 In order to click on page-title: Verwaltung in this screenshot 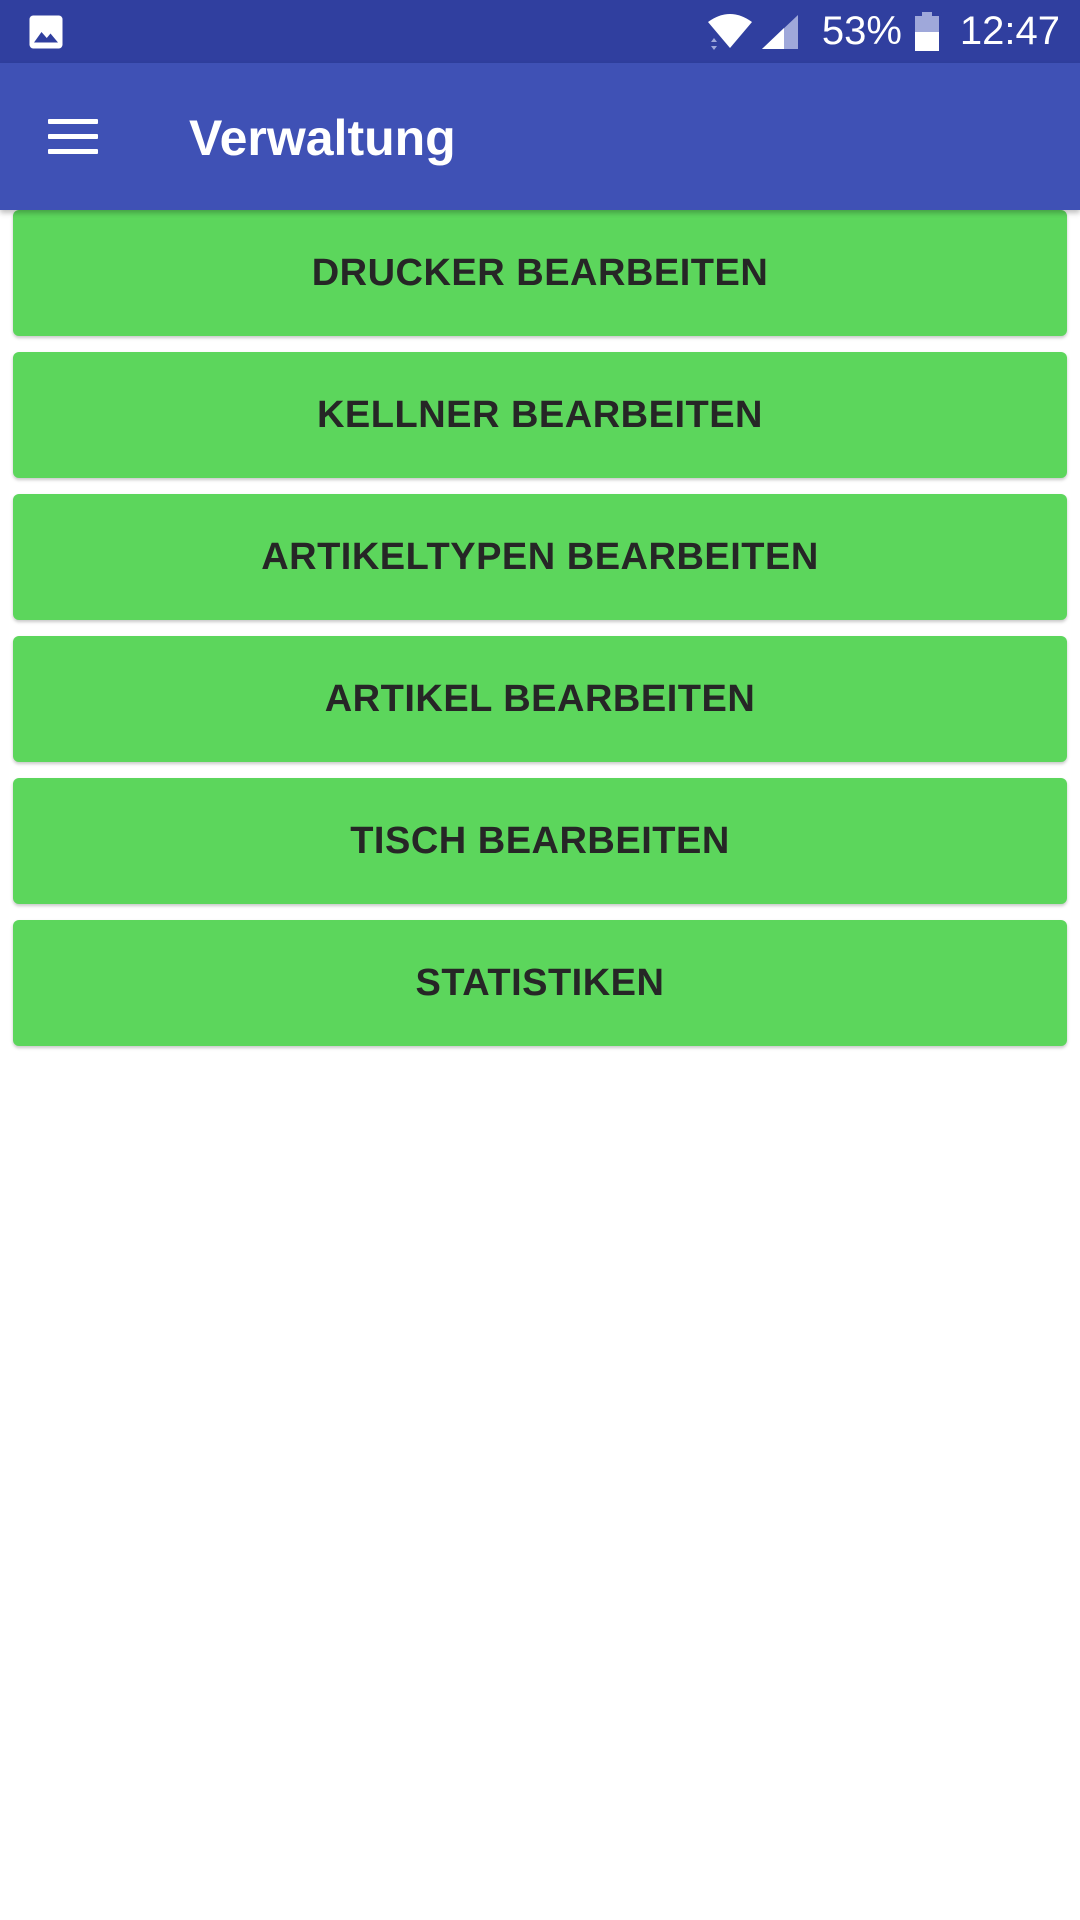, I will do `click(322, 138)`.